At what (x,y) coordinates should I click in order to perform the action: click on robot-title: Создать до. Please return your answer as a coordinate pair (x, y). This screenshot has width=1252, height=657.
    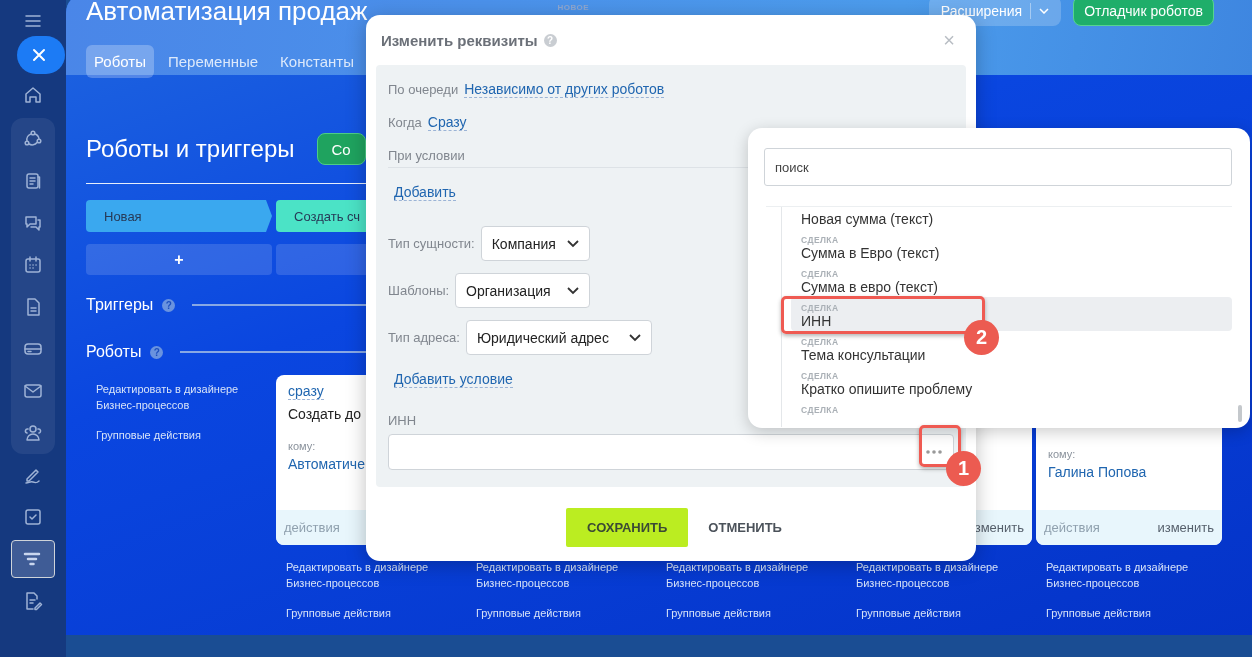
    Looking at the image, I should click on (325, 414).